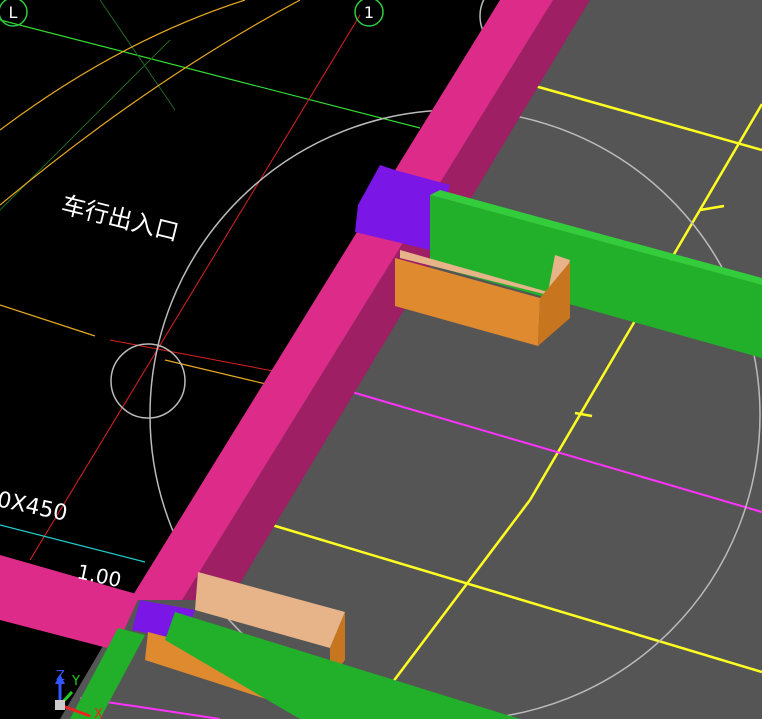 This screenshot has width=762, height=719. What do you see at coordinates (75, 681) in the screenshot?
I see `ucs-y-label: Y` at bounding box center [75, 681].